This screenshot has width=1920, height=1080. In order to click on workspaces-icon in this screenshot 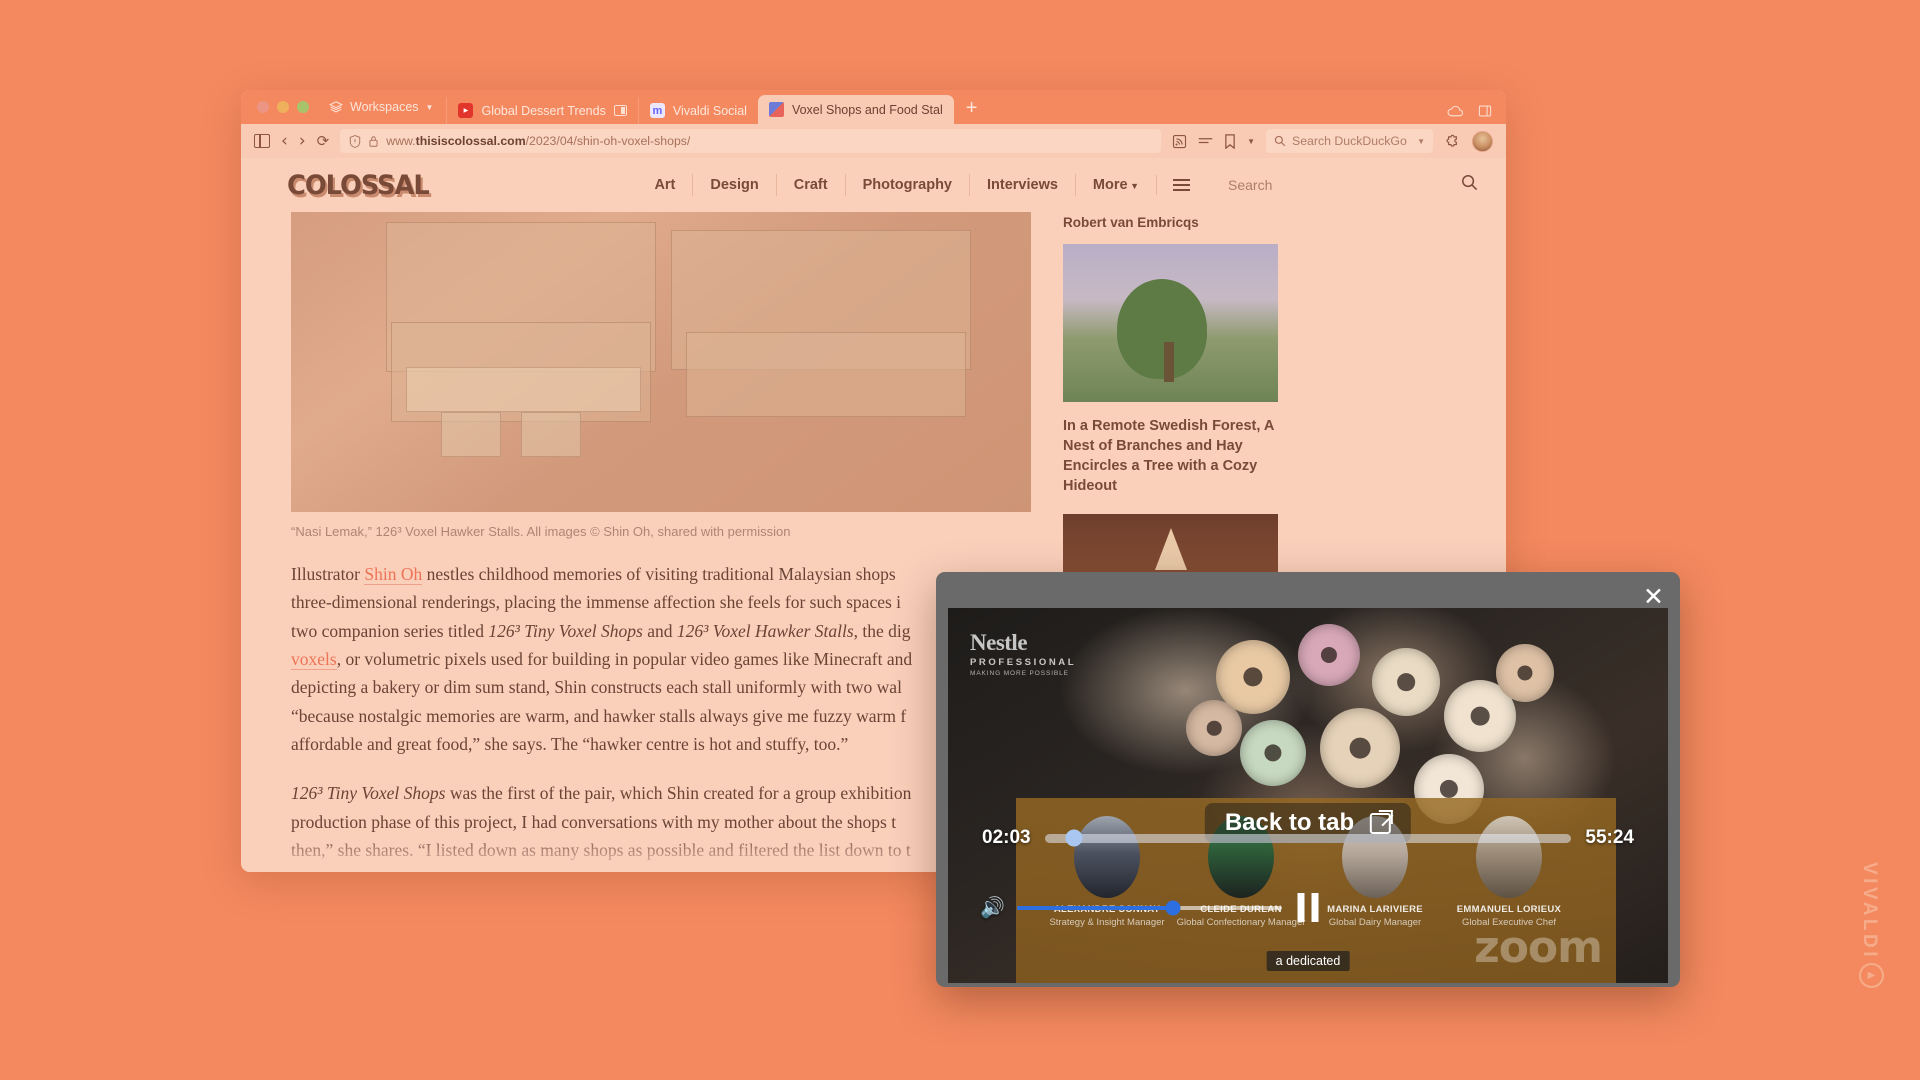, I will do `click(336, 107)`.